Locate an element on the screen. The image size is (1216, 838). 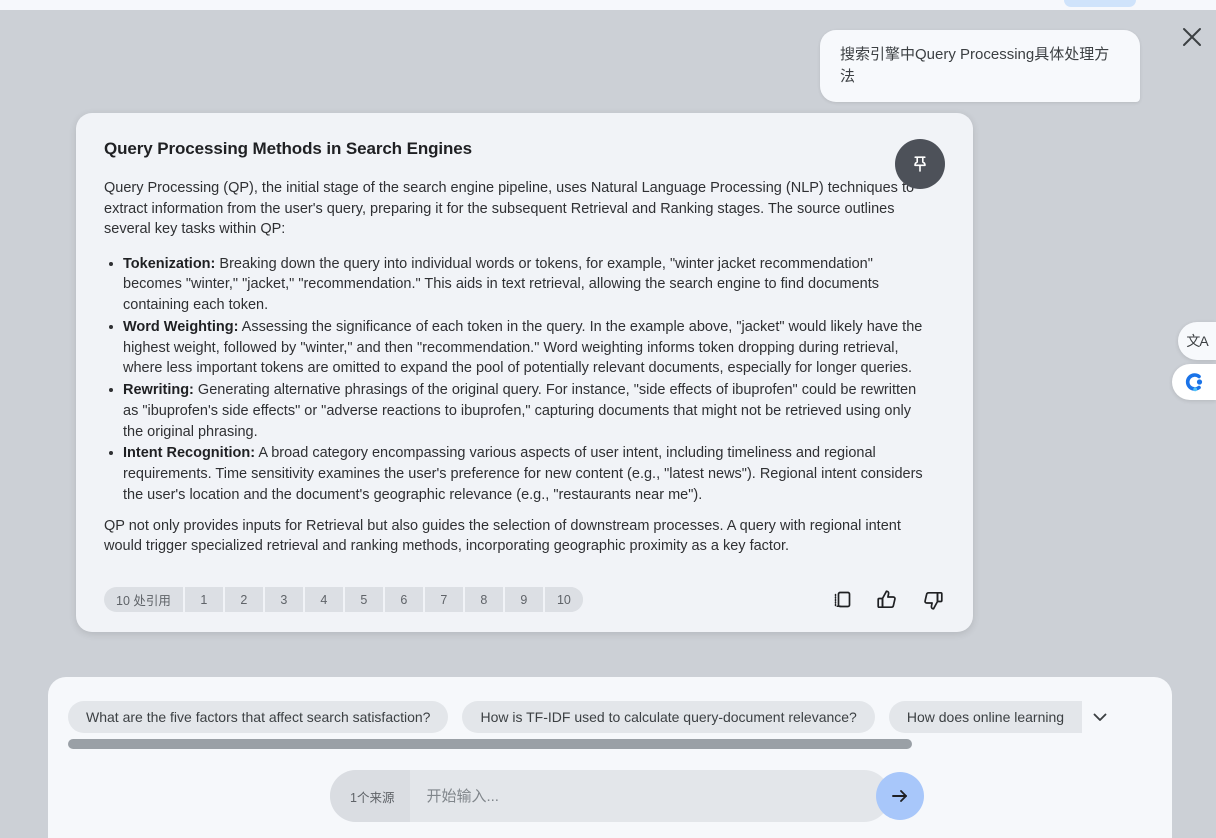
pushpin-icon is located at coordinates (920, 164).